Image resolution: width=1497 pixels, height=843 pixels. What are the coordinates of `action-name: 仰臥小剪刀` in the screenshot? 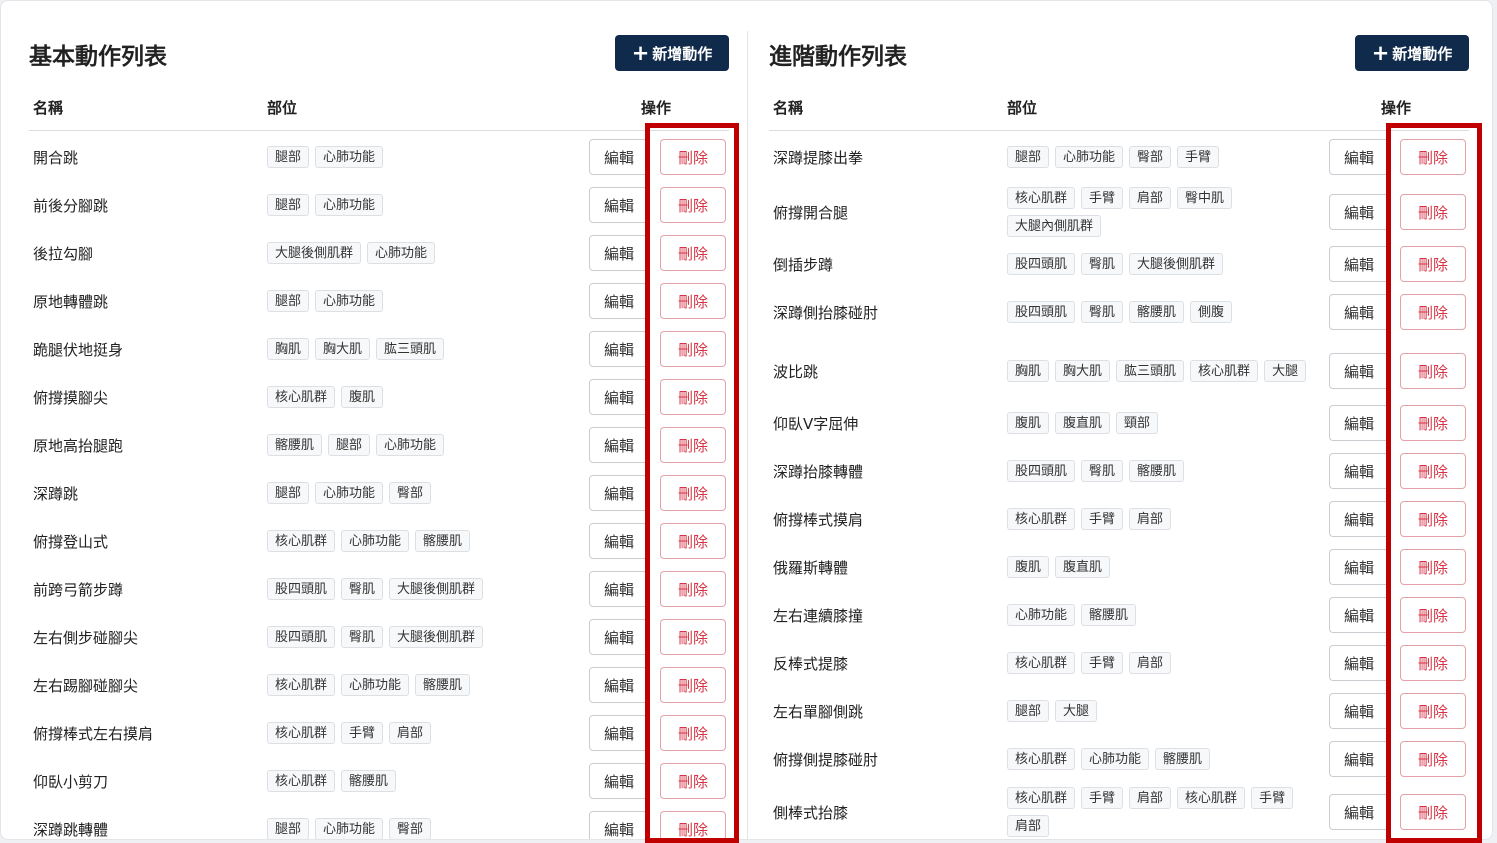 It's located at (71, 781).